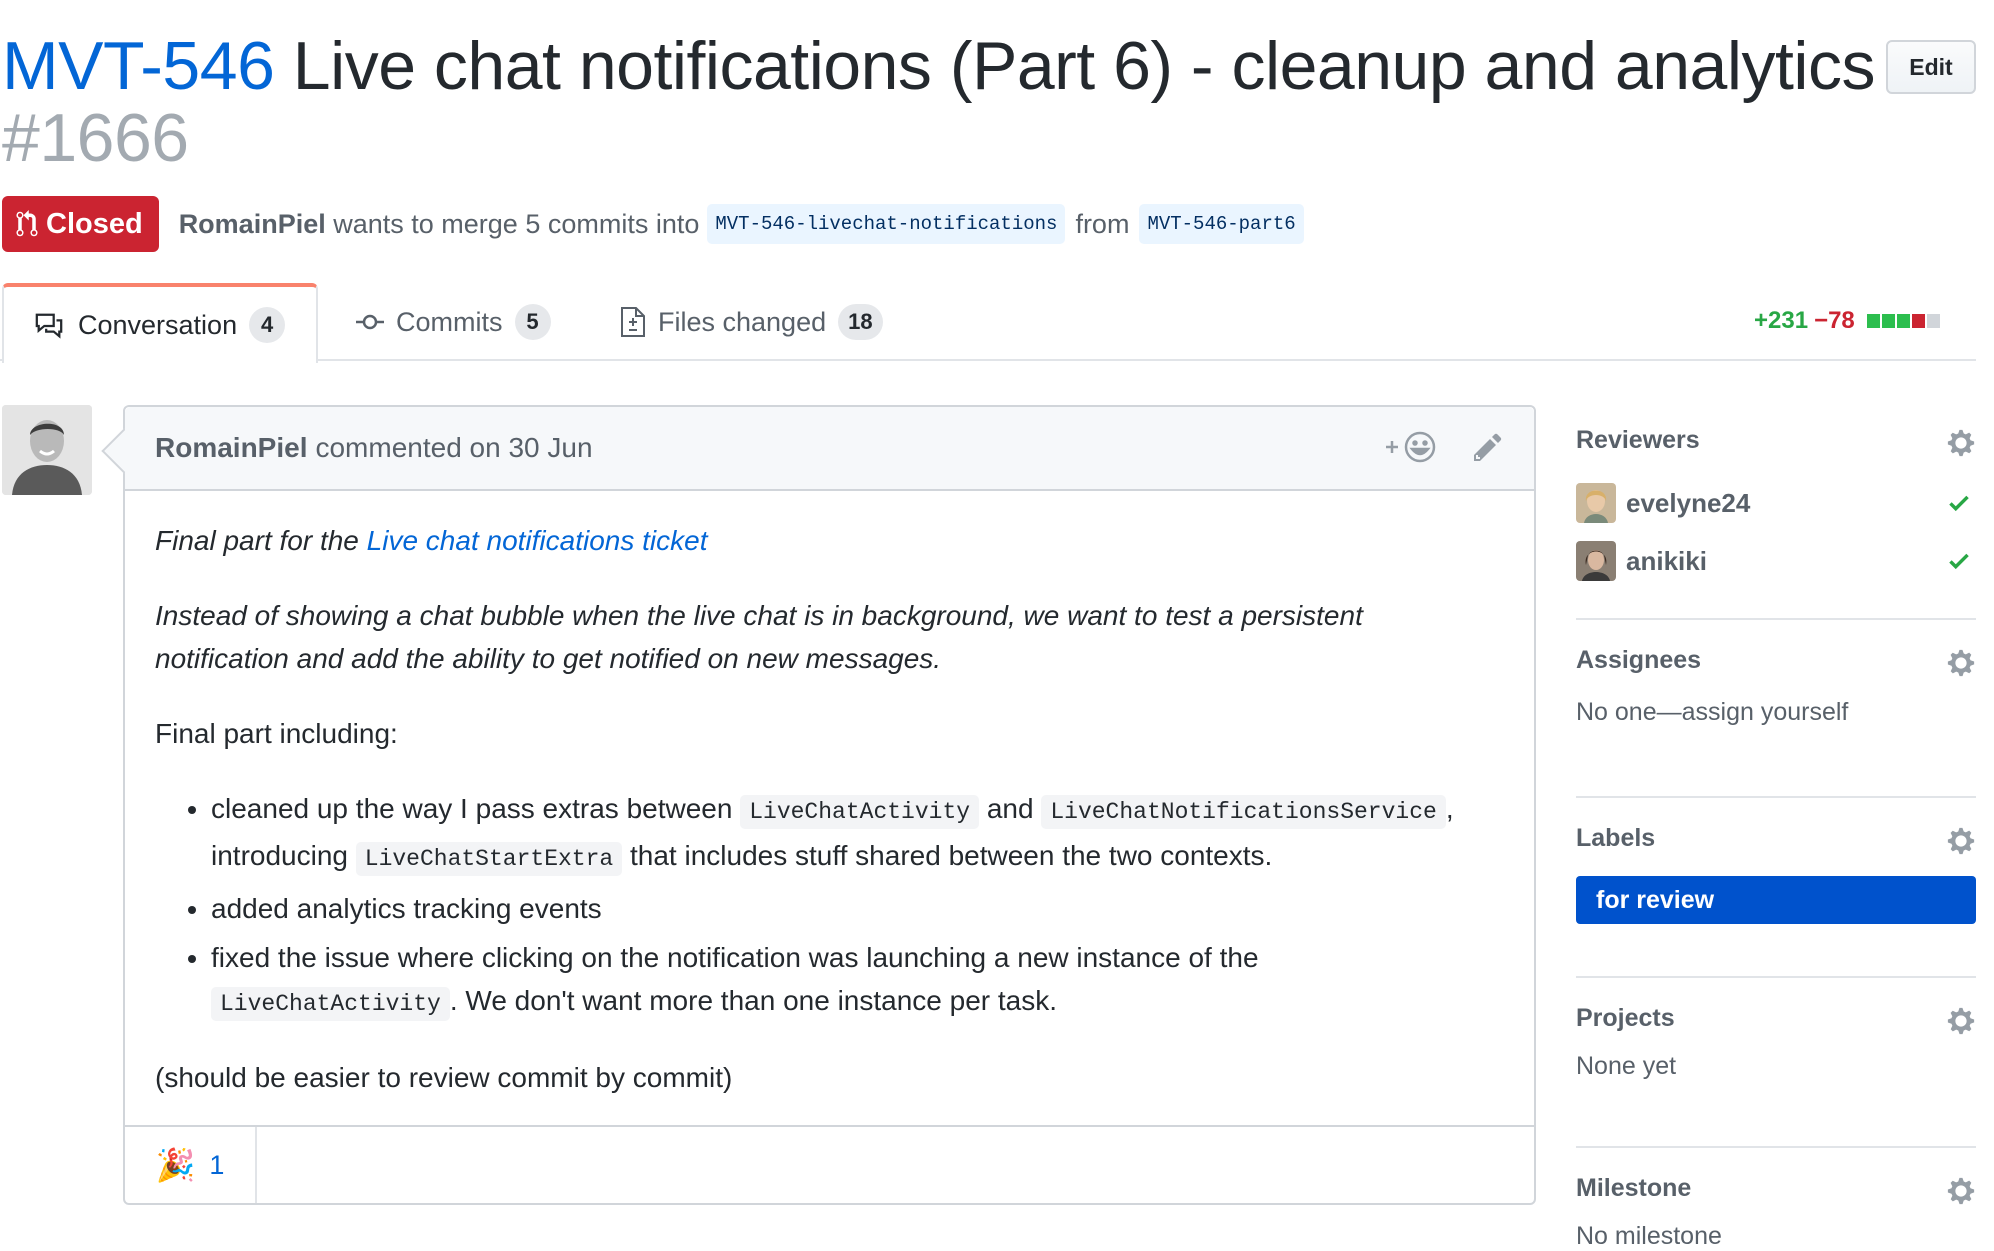  What do you see at coordinates (532, 322) in the screenshot?
I see `tab-counter: 5` at bounding box center [532, 322].